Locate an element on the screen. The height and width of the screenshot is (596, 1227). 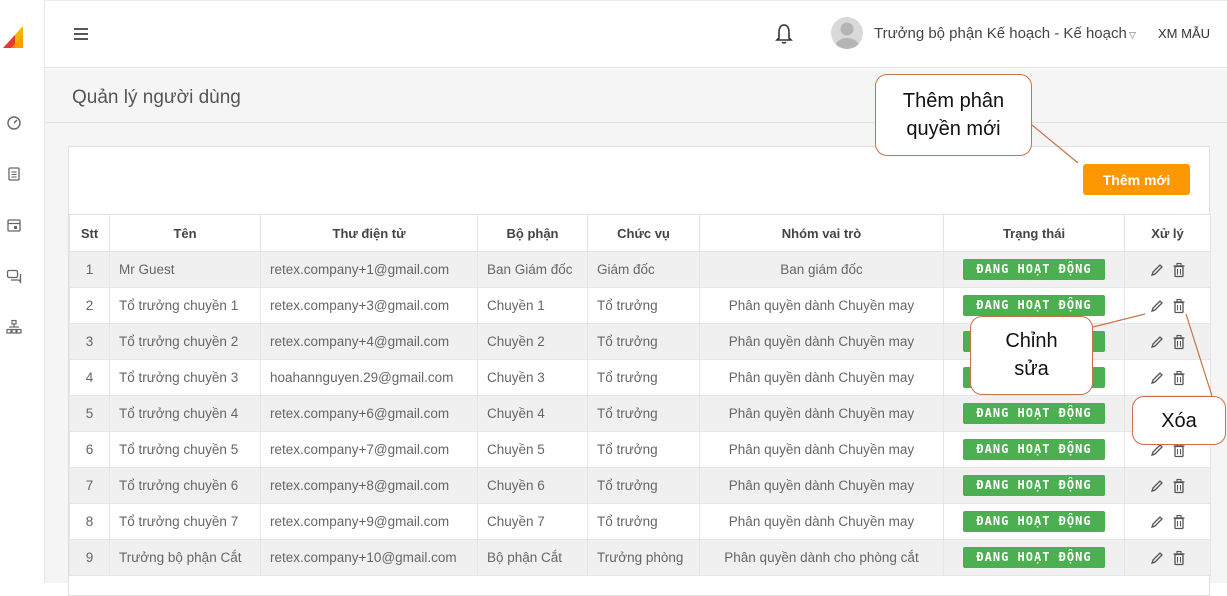
organization-label: XM MẪU is located at coordinates (1184, 33).